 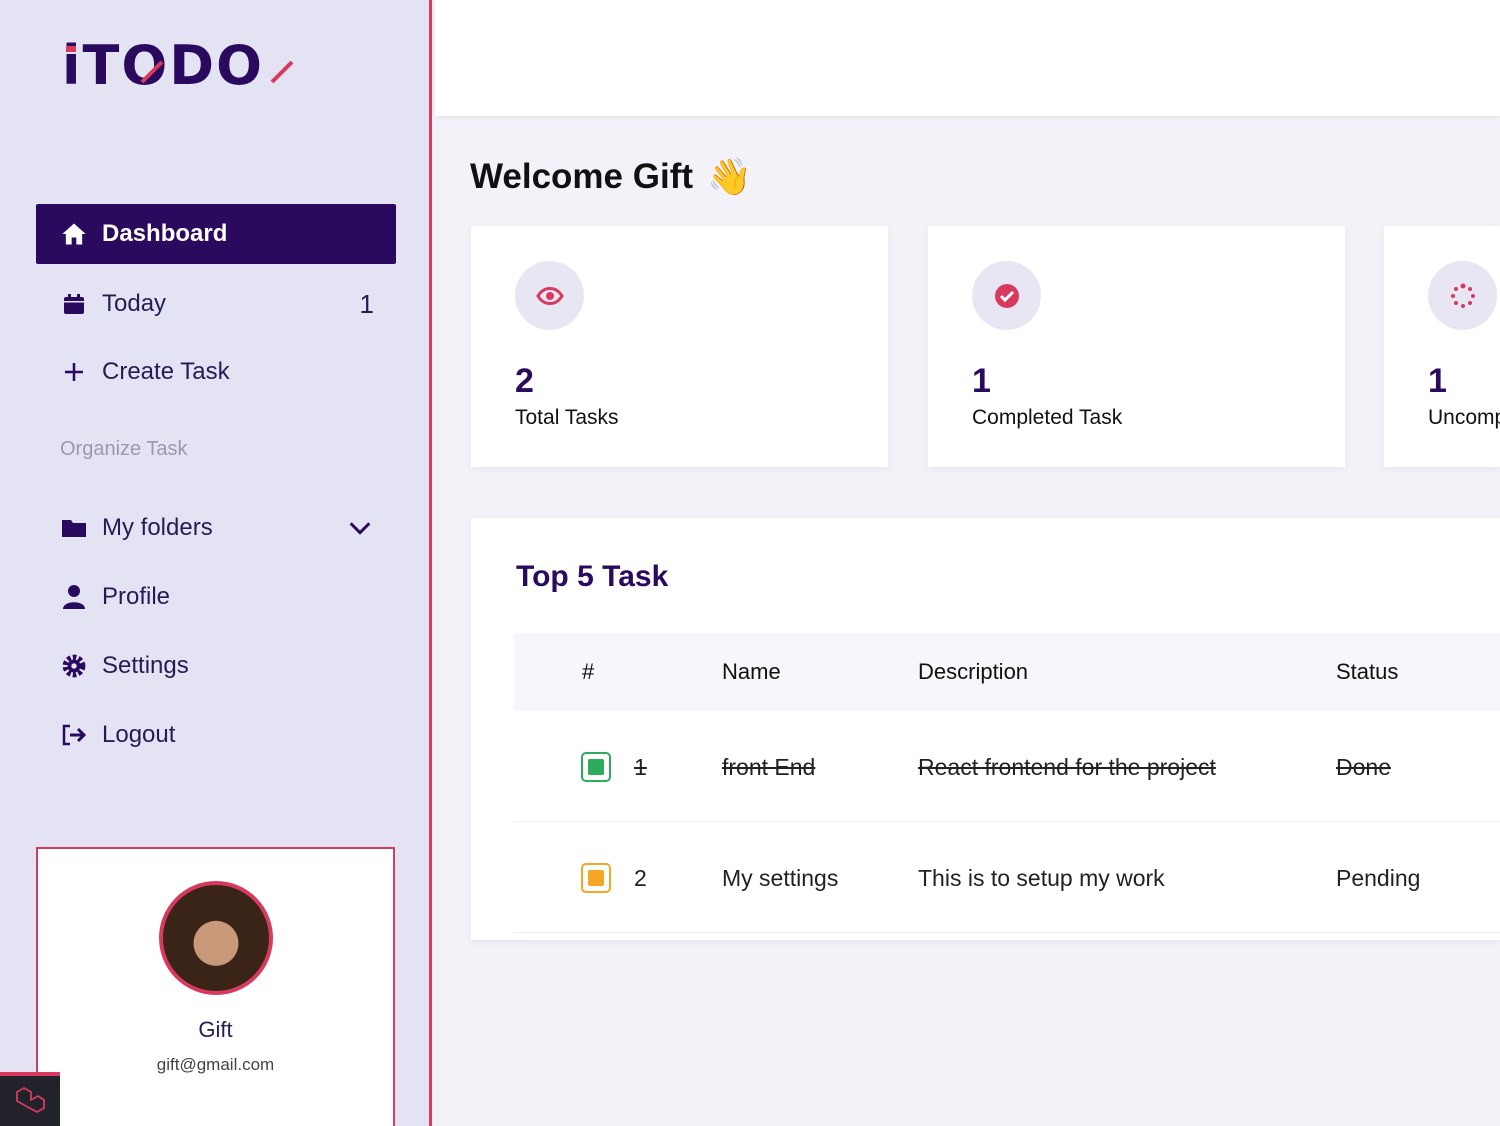 I want to click on sidebar-item-label: Profile, so click(x=136, y=596).